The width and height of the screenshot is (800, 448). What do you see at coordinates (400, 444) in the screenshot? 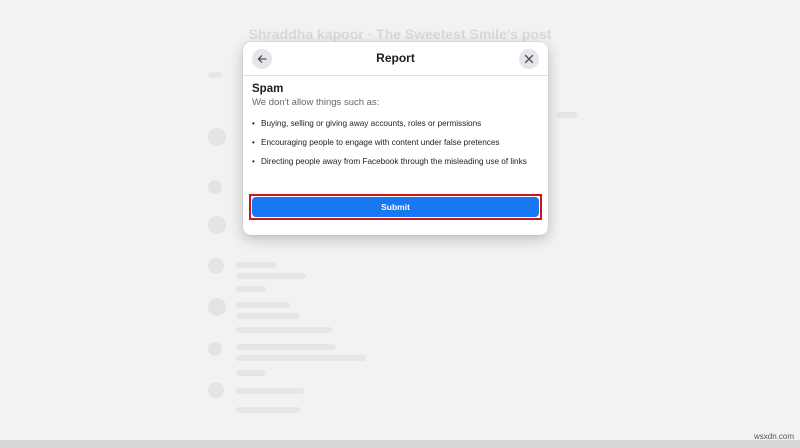
I see `bottom-bar` at bounding box center [400, 444].